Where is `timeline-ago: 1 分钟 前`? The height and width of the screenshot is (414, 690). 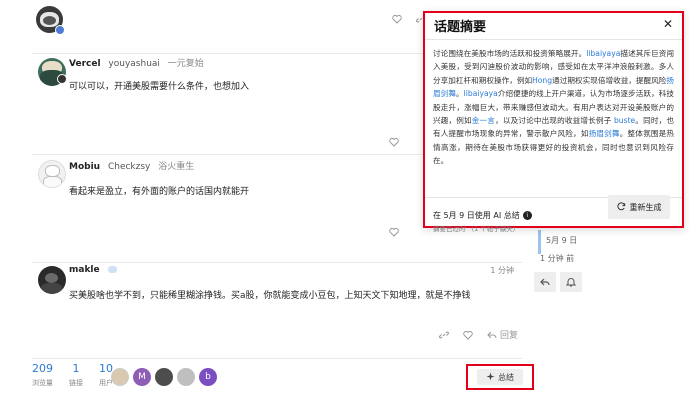 timeline-ago: 1 分钟 前 is located at coordinates (557, 258).